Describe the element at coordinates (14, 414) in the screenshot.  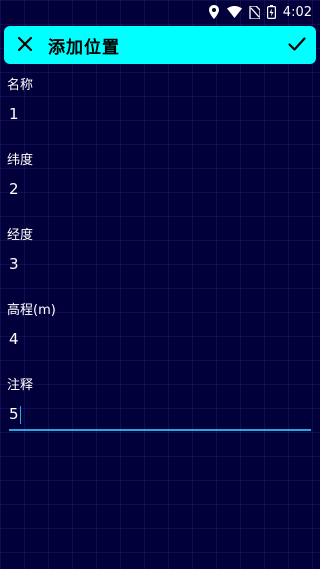
I see `note-input-value: 5` at that location.